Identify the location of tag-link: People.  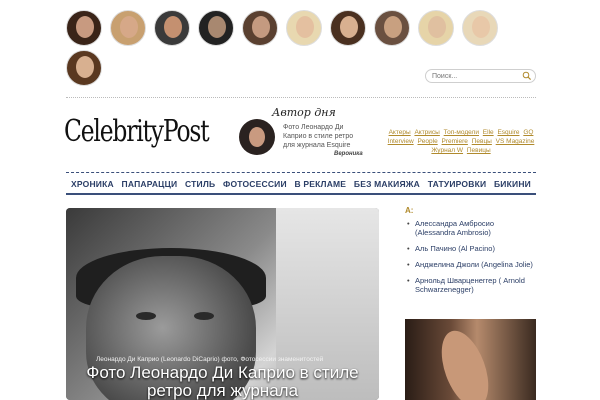
(427, 141).